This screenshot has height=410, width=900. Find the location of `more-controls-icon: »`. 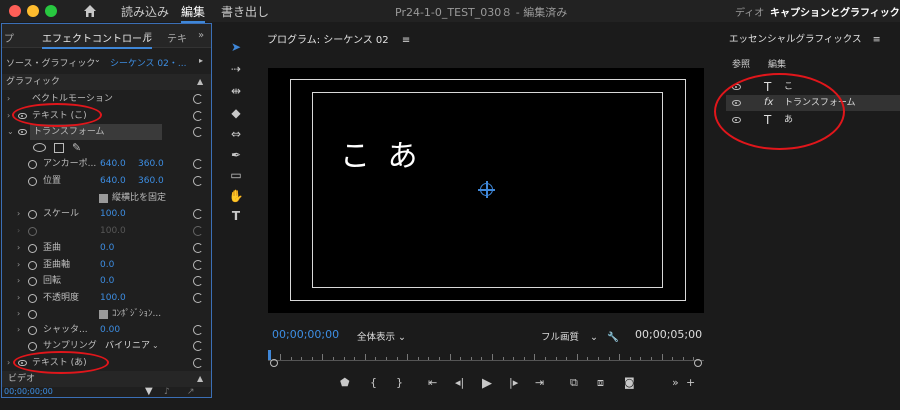

more-controls-icon: » is located at coordinates (675, 382).